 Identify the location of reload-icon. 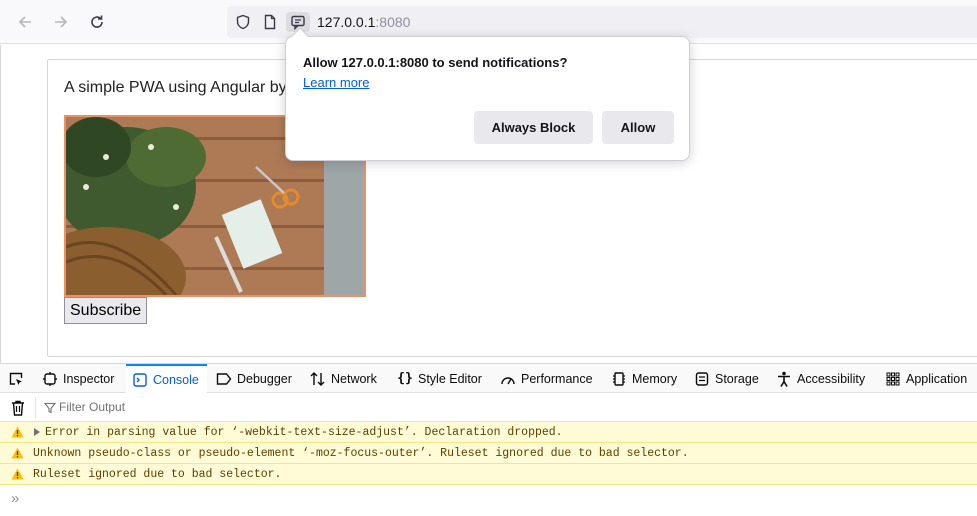
(97, 21).